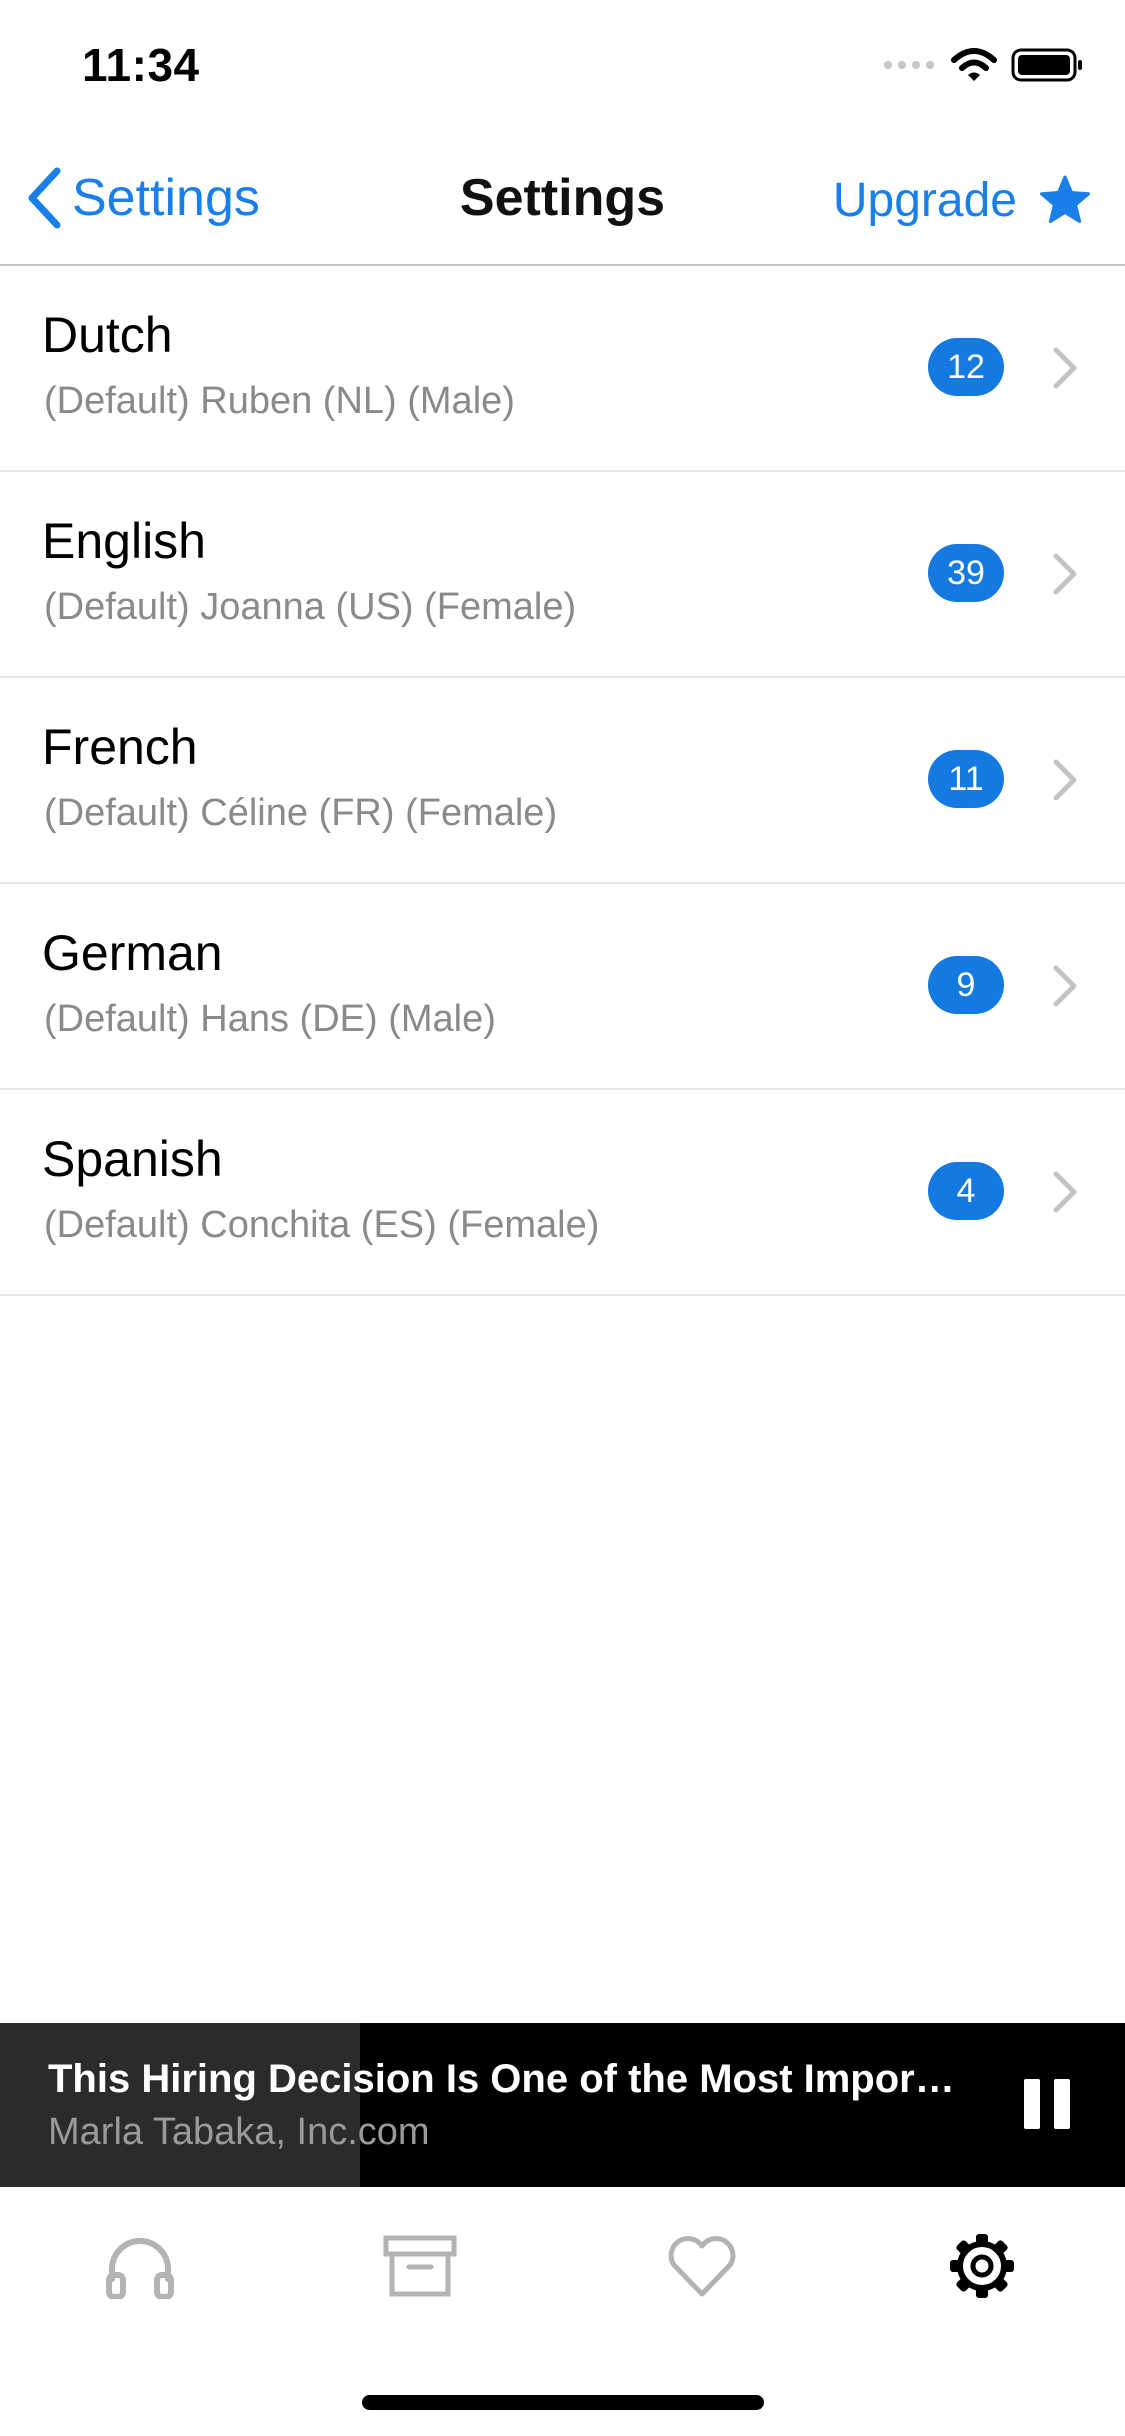 The height and width of the screenshot is (2436, 1125). What do you see at coordinates (966, 985) in the screenshot?
I see `count-badge: 9` at bounding box center [966, 985].